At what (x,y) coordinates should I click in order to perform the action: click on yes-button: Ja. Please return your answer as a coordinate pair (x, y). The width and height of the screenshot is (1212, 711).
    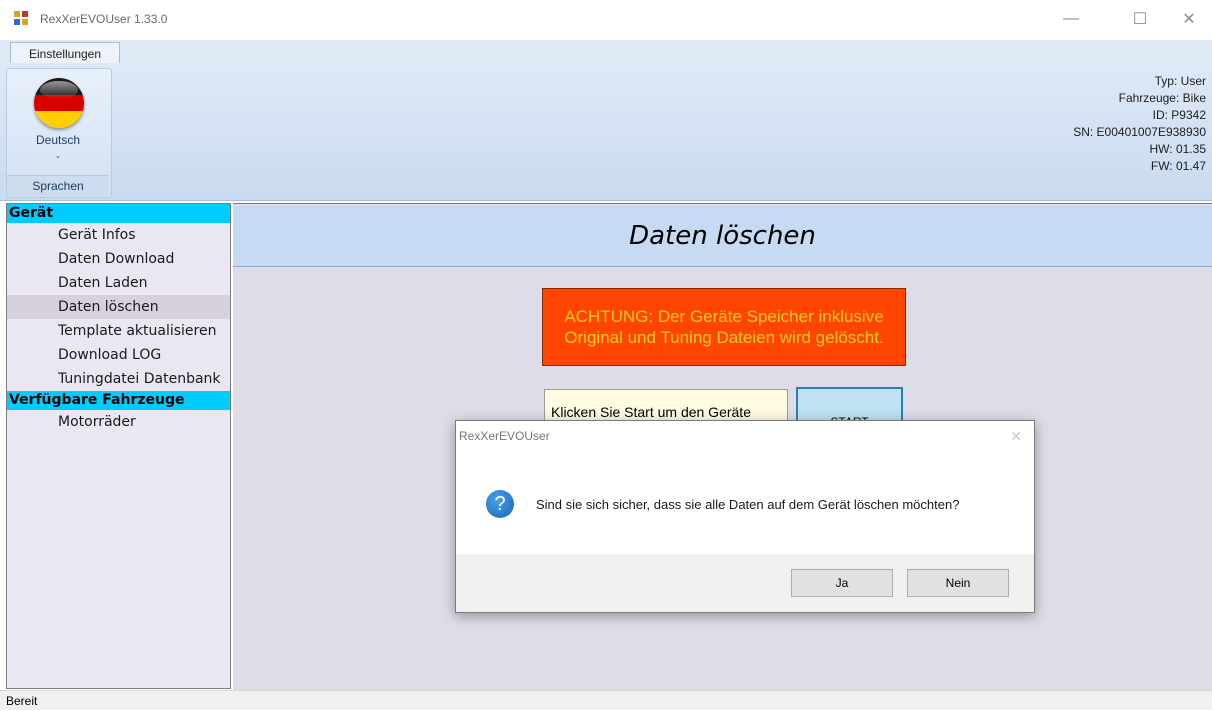
    Looking at the image, I should click on (842, 583).